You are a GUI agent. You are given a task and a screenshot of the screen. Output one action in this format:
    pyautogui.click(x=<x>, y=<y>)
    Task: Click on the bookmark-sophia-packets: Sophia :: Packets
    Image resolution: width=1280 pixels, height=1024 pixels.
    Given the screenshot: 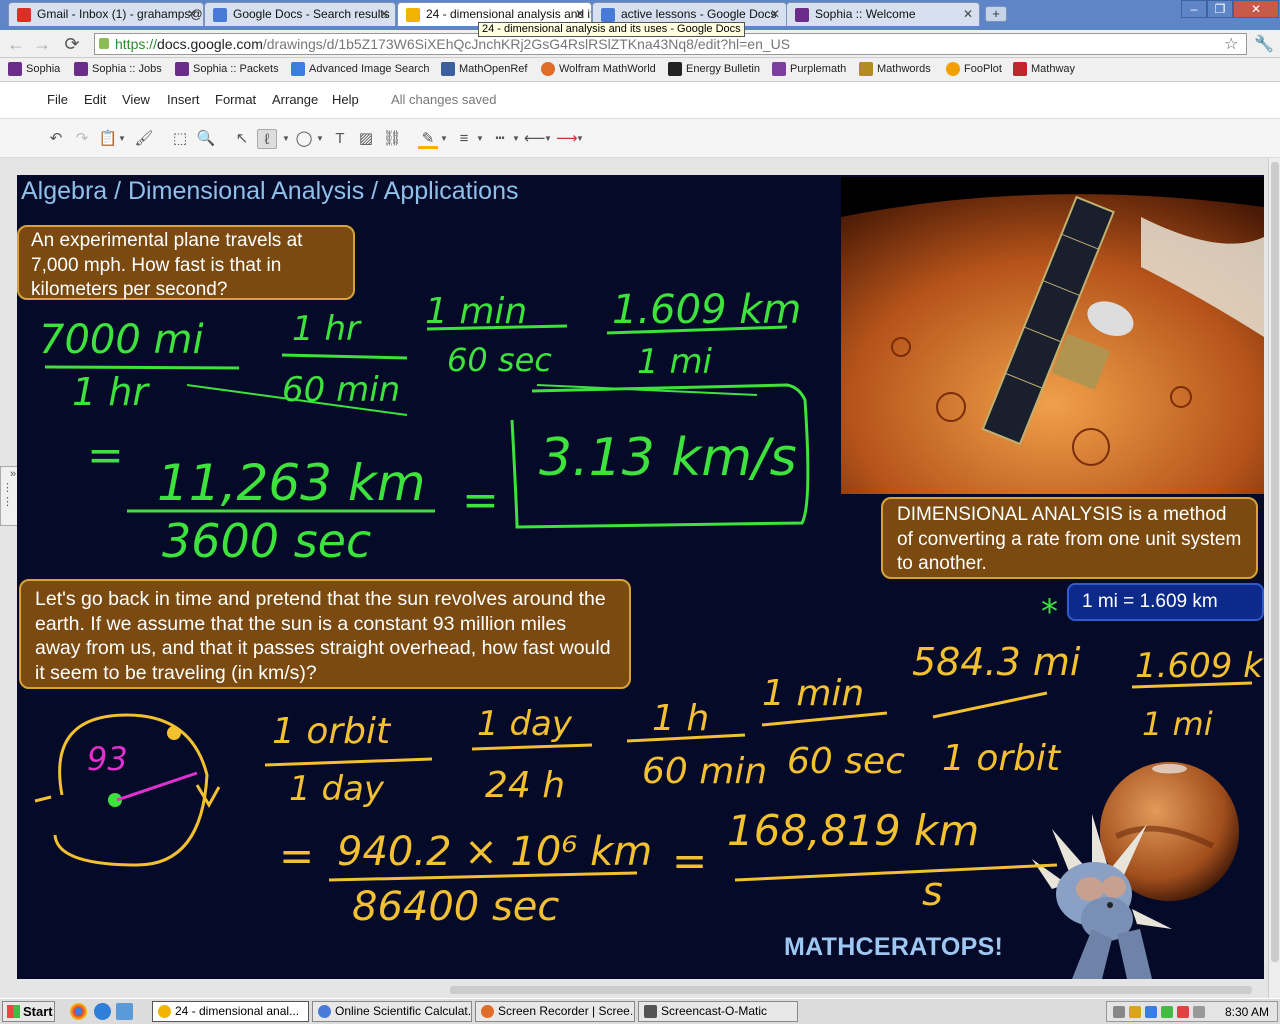 What is the action you would take?
    pyautogui.click(x=227, y=69)
    